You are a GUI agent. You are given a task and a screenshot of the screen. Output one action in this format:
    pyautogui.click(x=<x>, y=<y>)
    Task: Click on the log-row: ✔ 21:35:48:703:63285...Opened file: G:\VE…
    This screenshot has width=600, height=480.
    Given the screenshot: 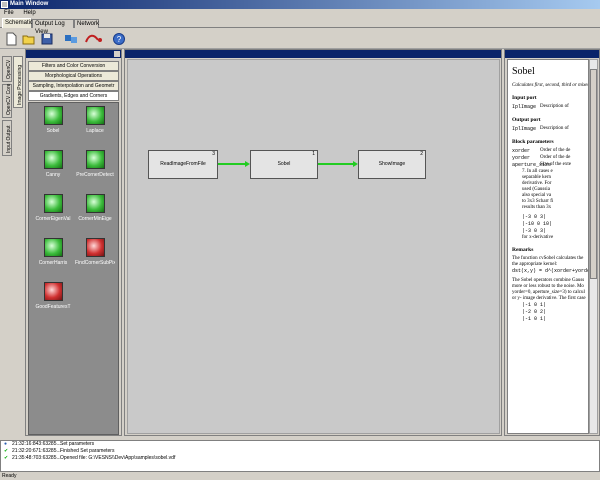 What is the action you would take?
    pyautogui.click(x=300, y=458)
    